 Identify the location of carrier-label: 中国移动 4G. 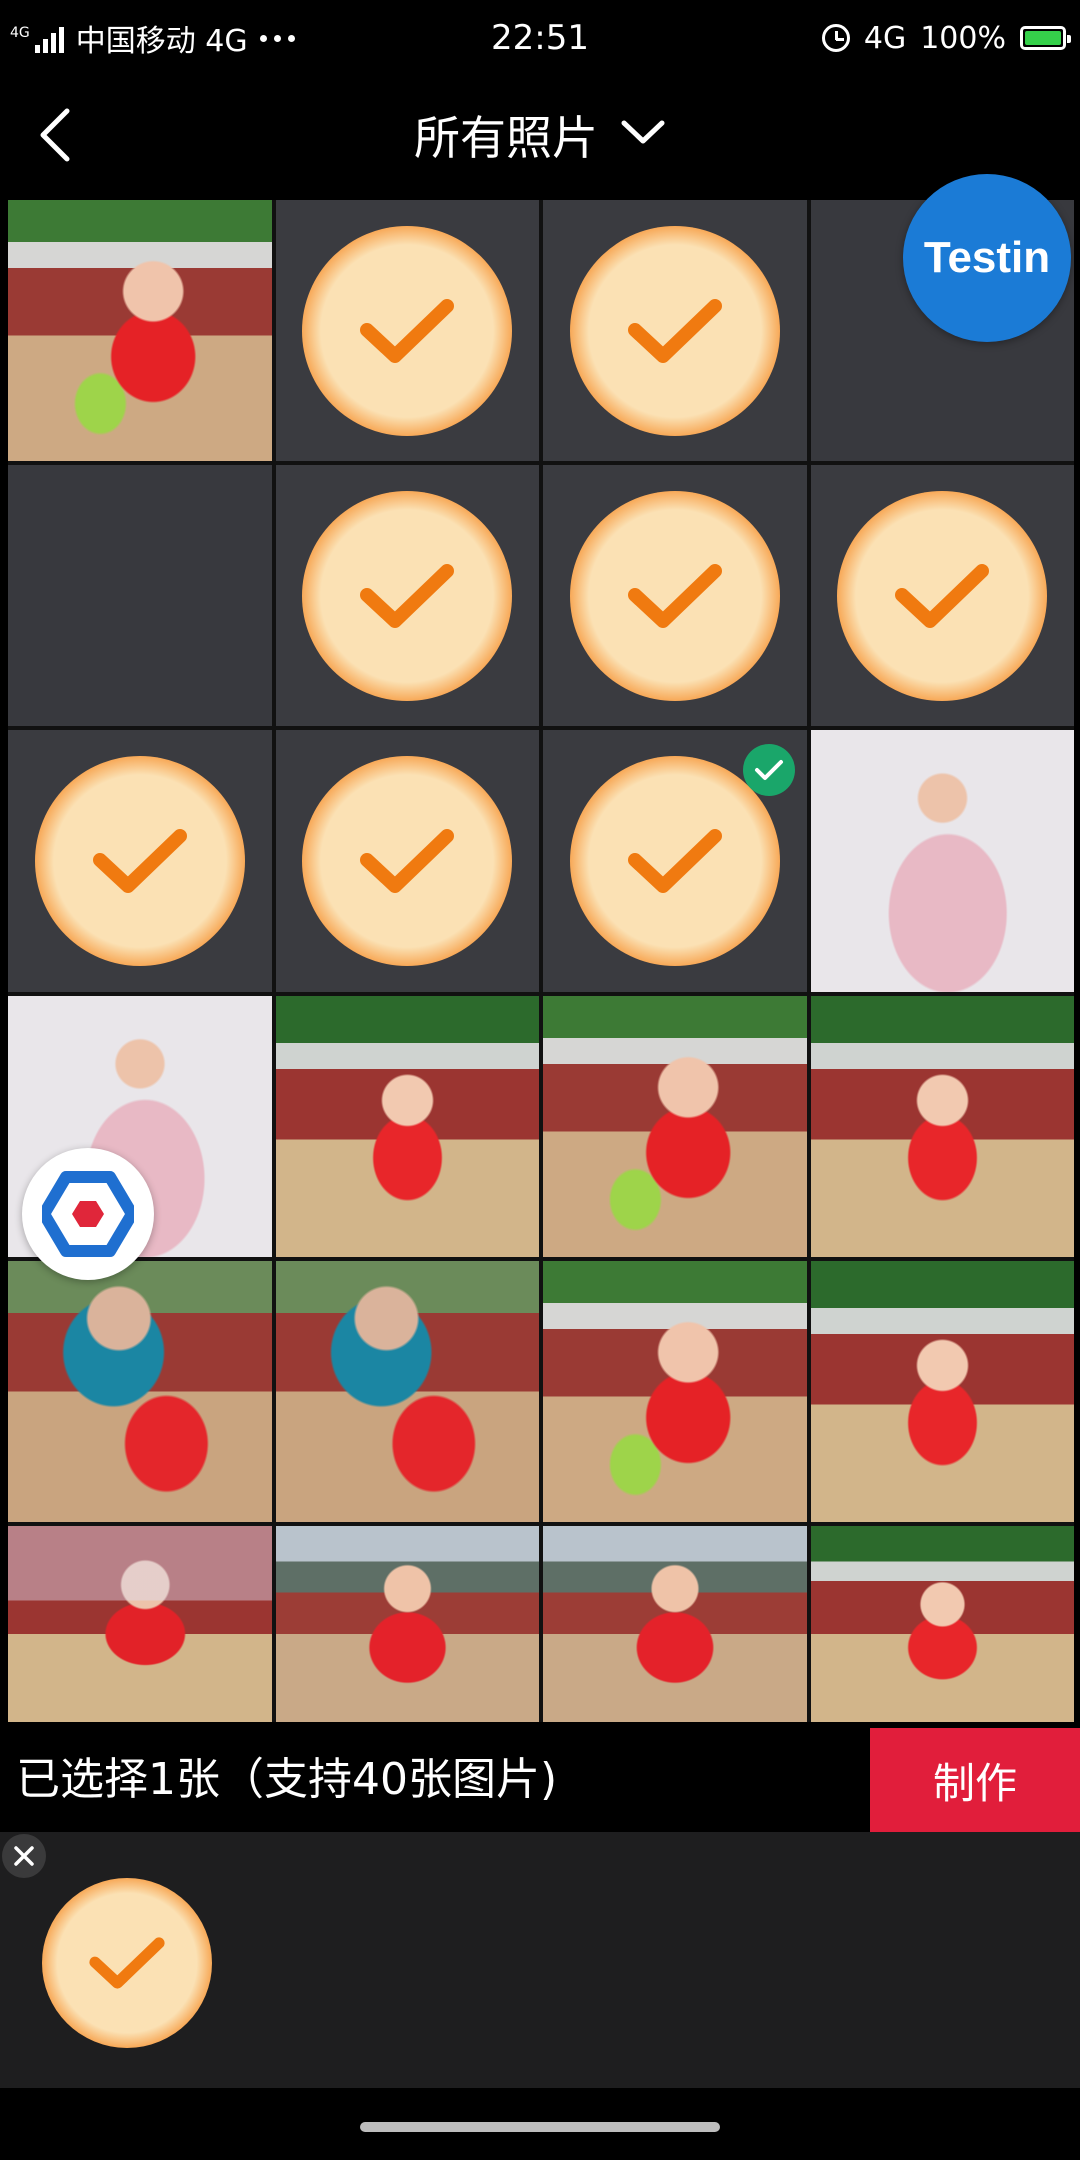
(161, 41).